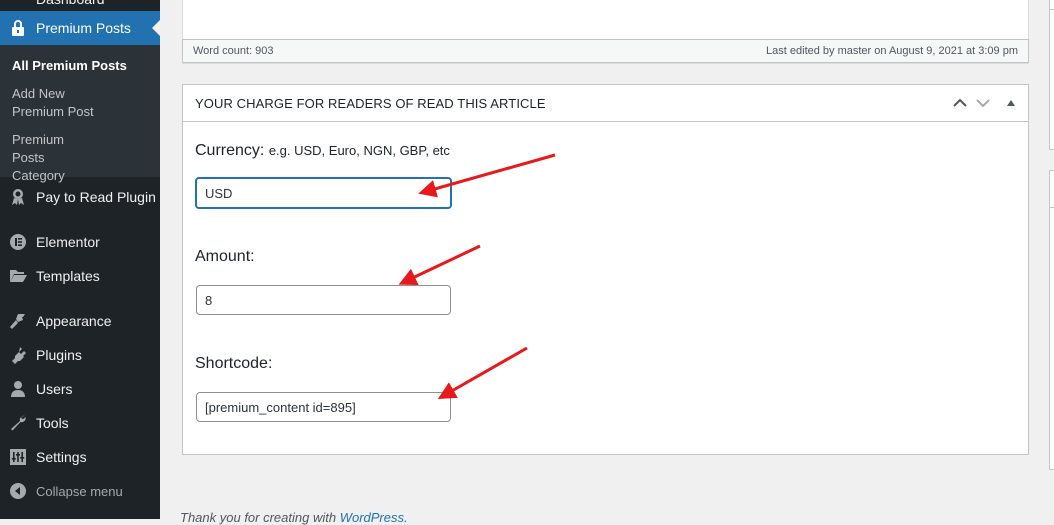 This screenshot has height=525, width=1054. I want to click on menu-item-label: Templates, so click(68, 276).